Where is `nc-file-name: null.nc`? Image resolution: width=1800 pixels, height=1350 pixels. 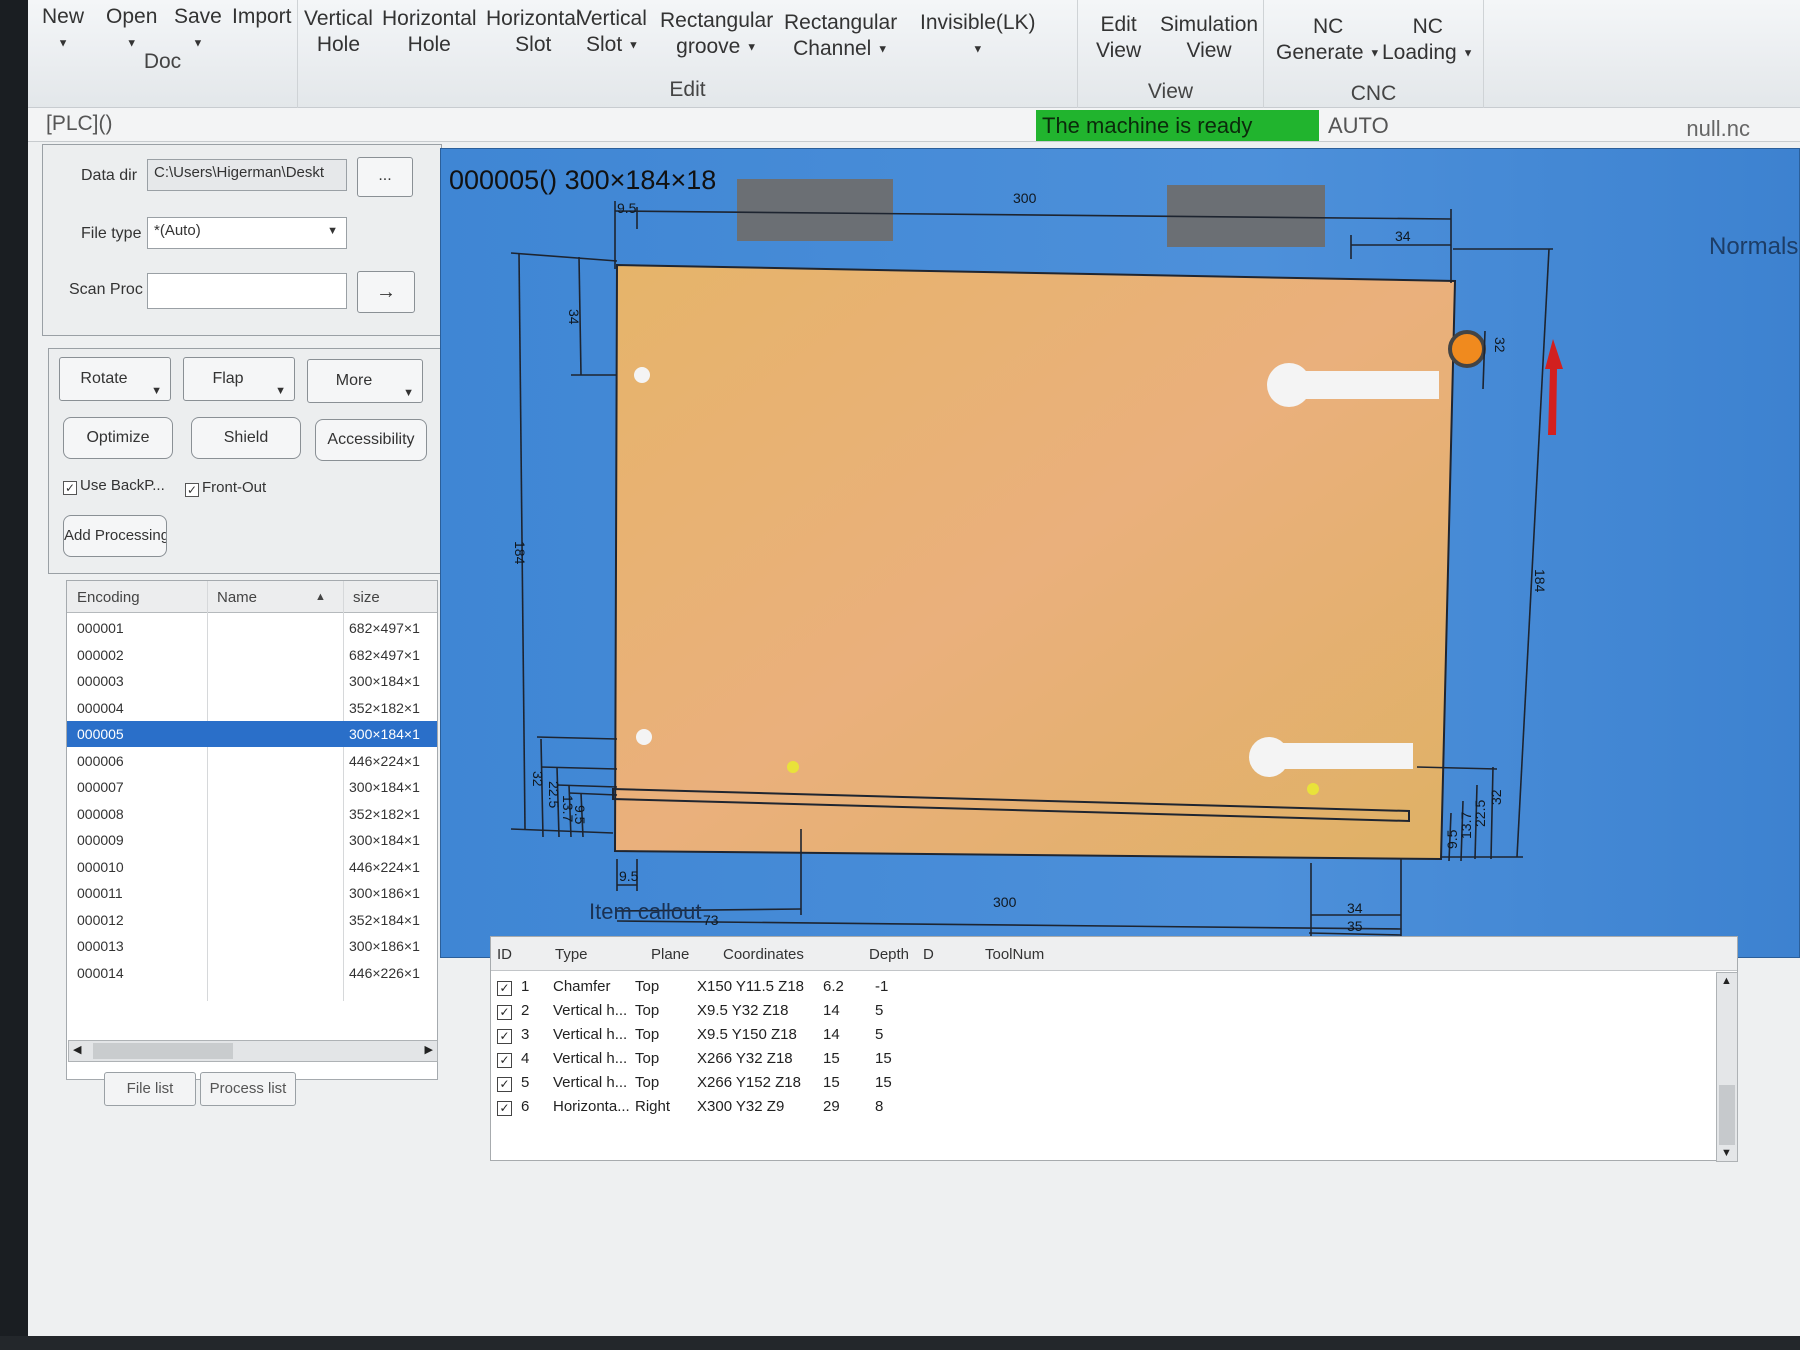 nc-file-name: null.nc is located at coordinates (1718, 128).